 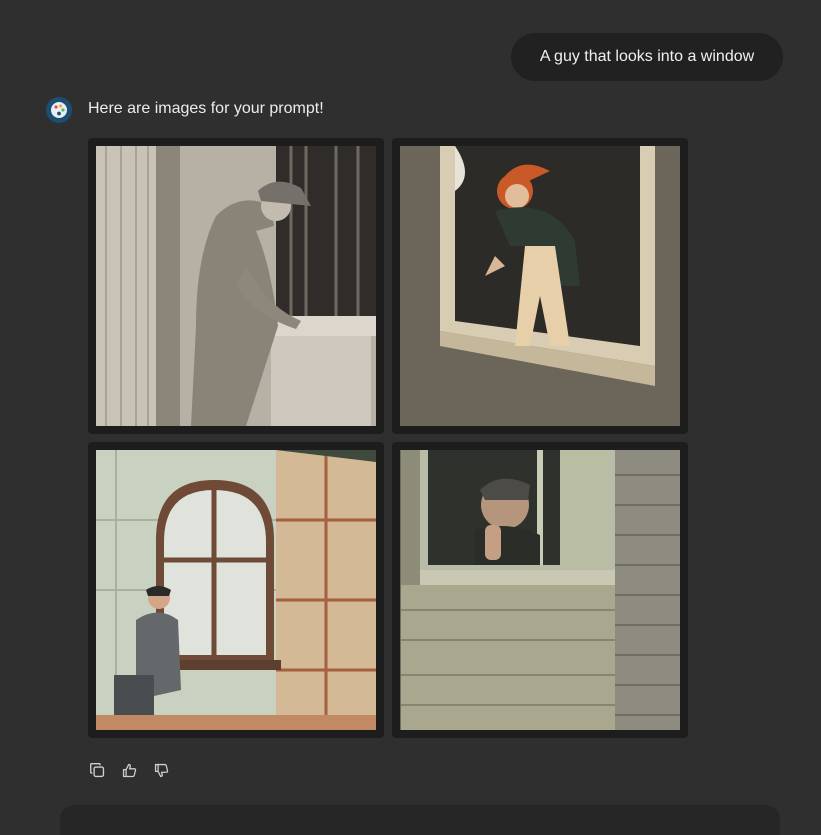 I want to click on message-actions, so click(x=129, y=770).